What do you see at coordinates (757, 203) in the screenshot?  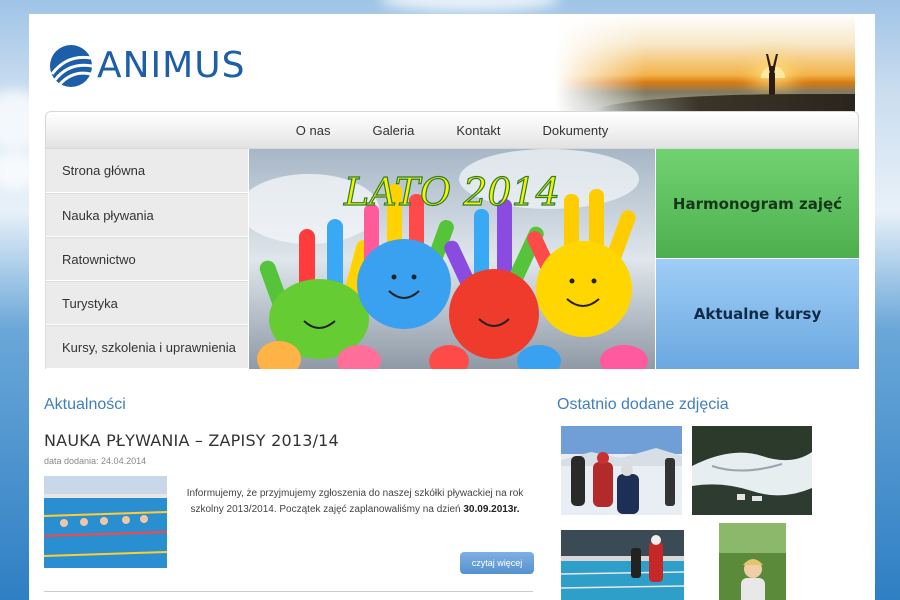 I see `schedule-tile: Harmonogram zajęć` at bounding box center [757, 203].